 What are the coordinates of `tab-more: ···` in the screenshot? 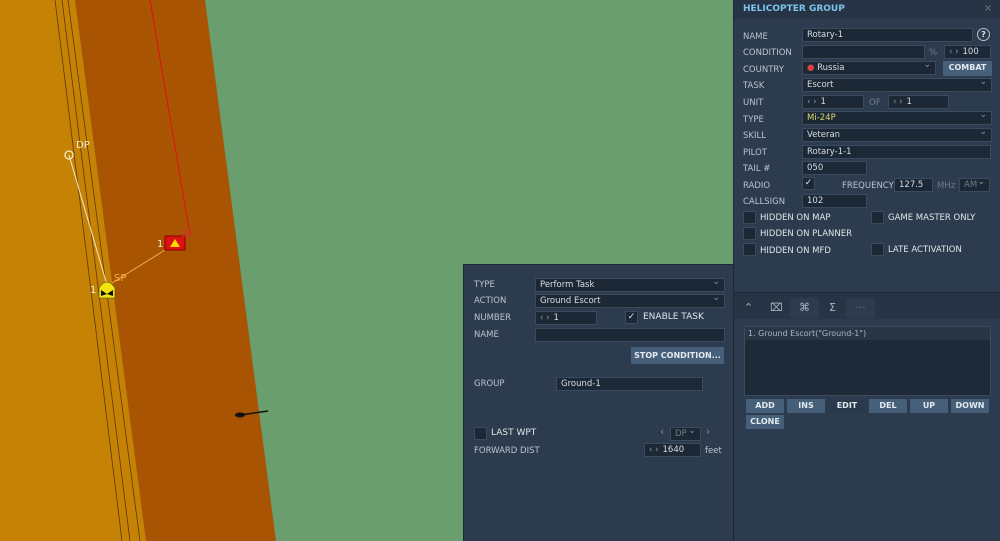 It's located at (860, 308).